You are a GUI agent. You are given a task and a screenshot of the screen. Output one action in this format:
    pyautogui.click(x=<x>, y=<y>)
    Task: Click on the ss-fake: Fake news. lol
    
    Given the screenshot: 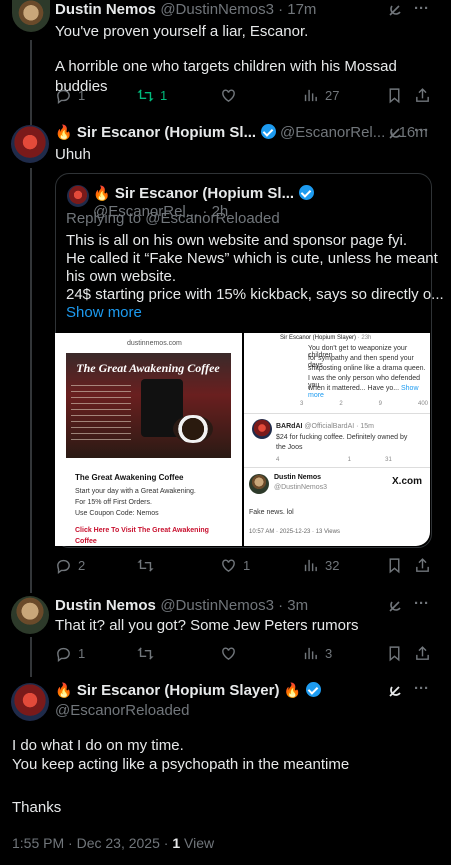 What is the action you would take?
    pyautogui.click(x=271, y=512)
    